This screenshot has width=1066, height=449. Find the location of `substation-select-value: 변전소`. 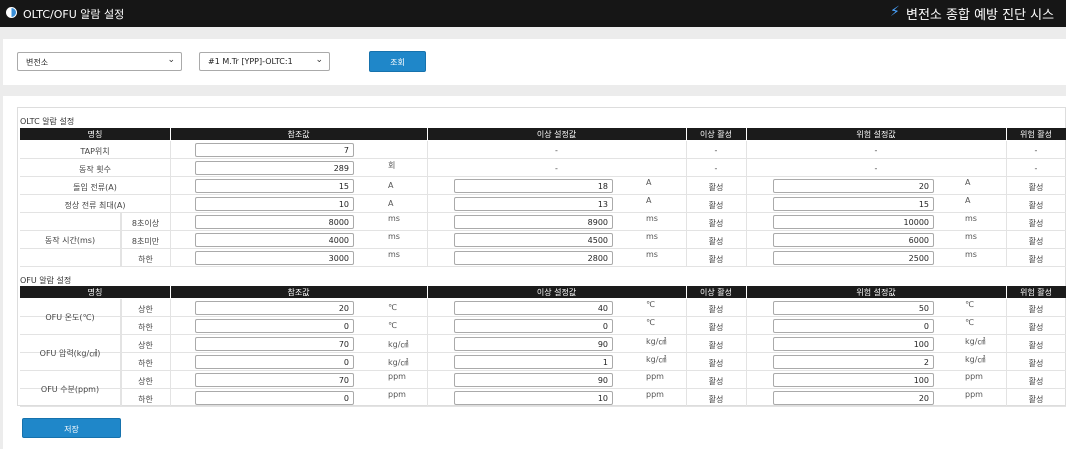

substation-select-value: 변전소 is located at coordinates (37, 62).